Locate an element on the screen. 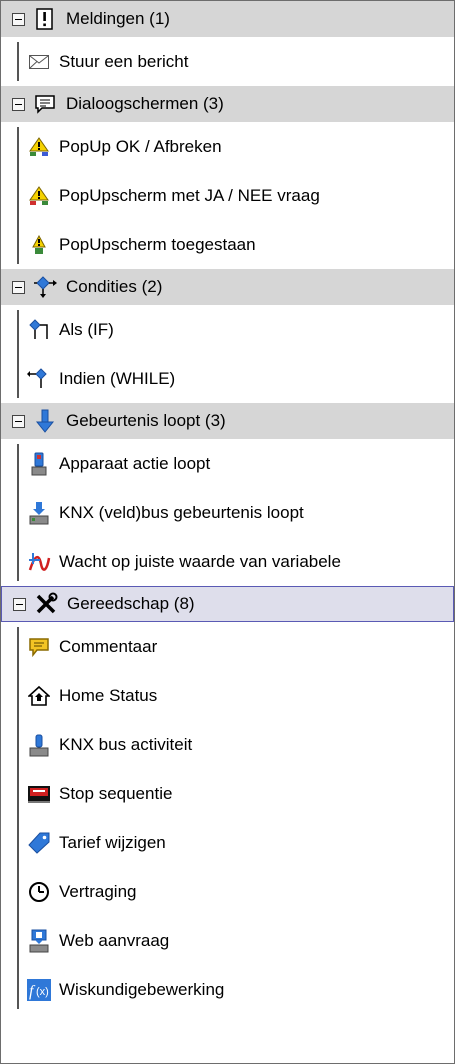 Image resolution: width=455 pixels, height=1064 pixels. while-loop-icon is located at coordinates (39, 379).